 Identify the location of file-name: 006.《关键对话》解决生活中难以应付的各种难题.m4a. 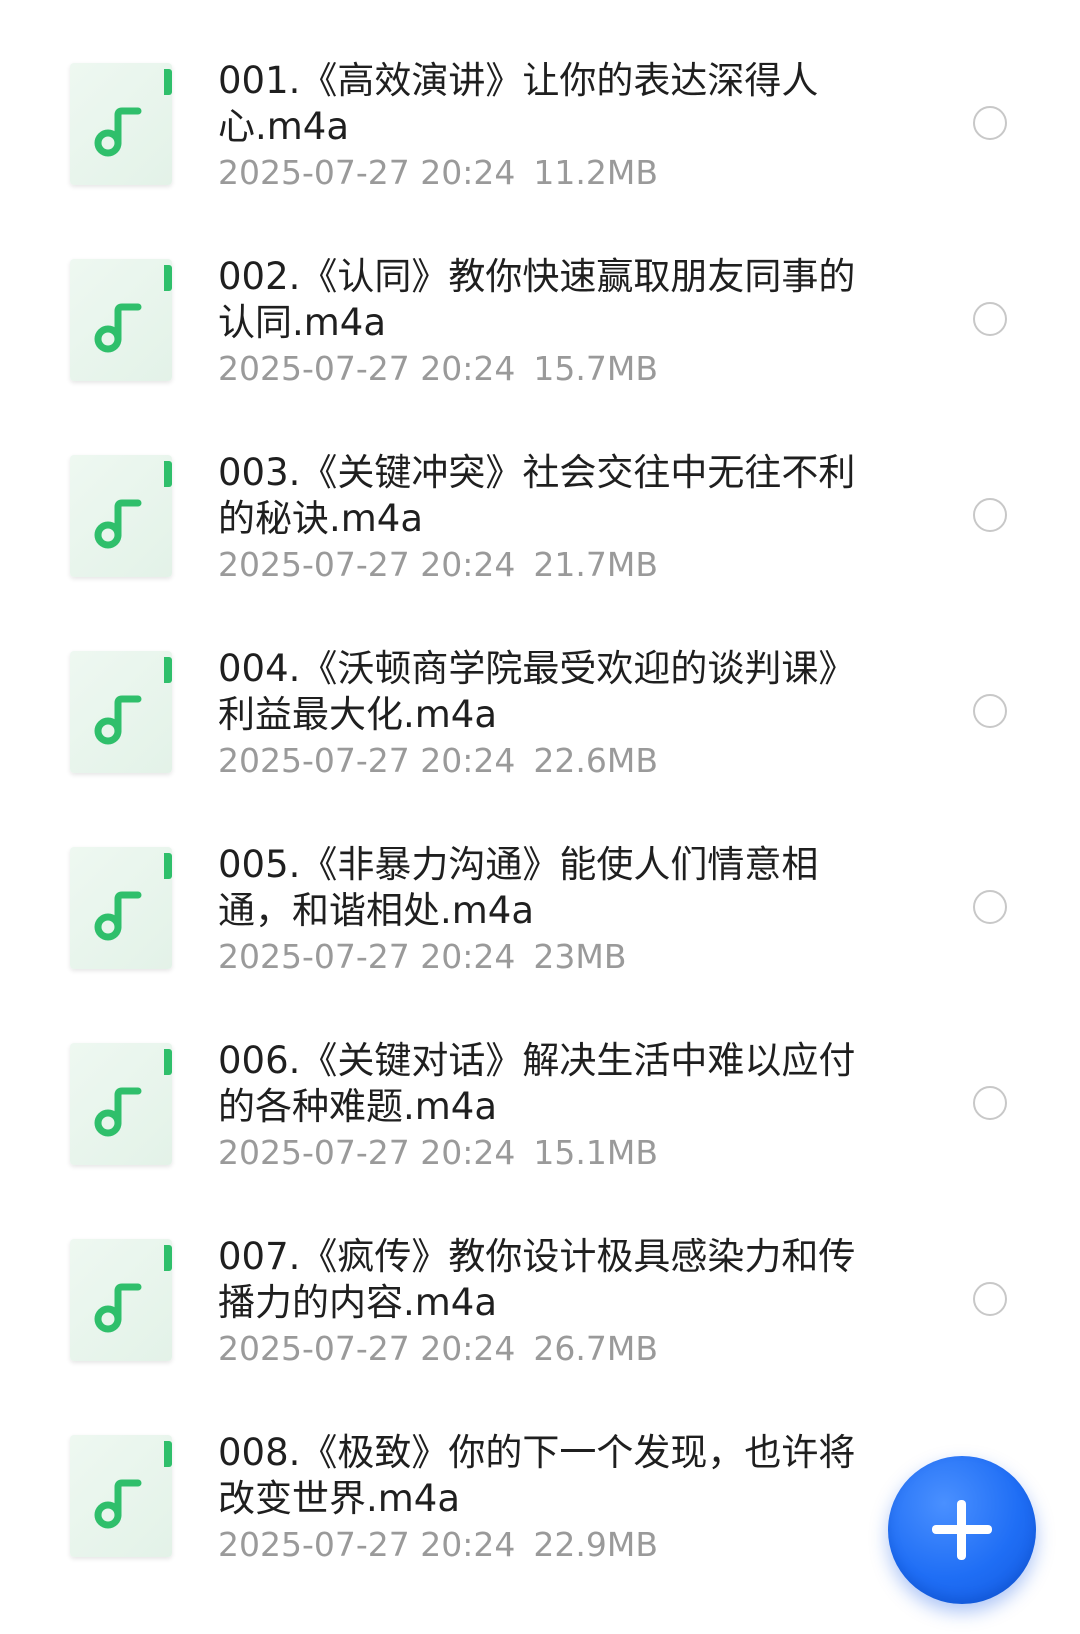
(537, 1083).